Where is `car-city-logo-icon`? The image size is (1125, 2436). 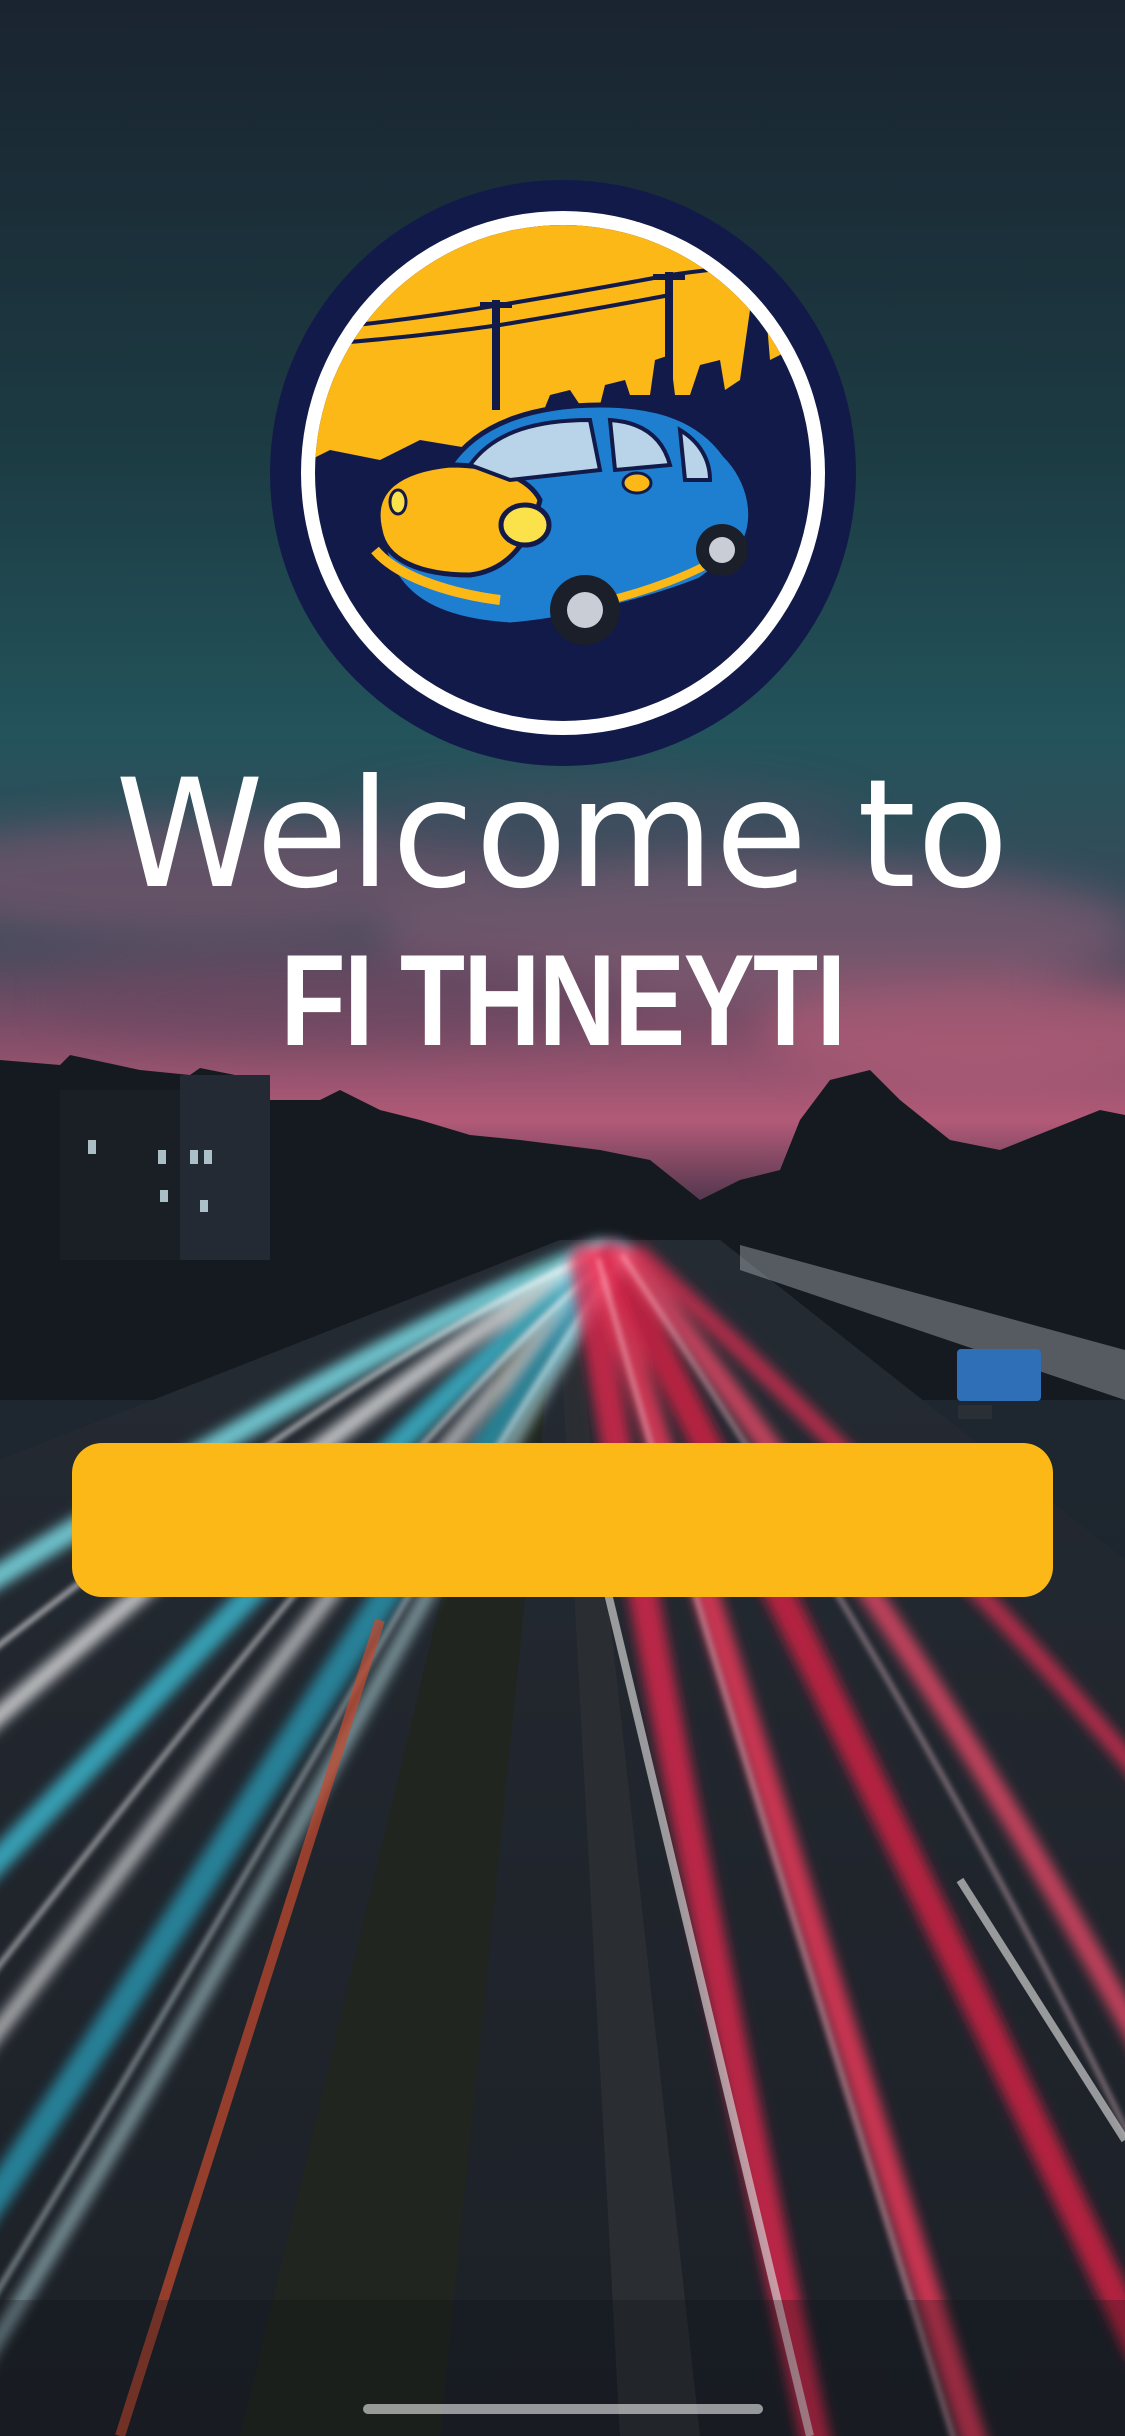
car-city-logo-icon is located at coordinates (563, 473).